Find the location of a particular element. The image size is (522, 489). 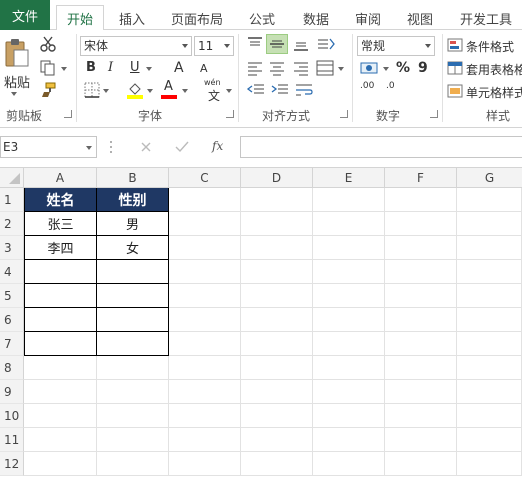

format-as-table-icon is located at coordinates (455, 68).